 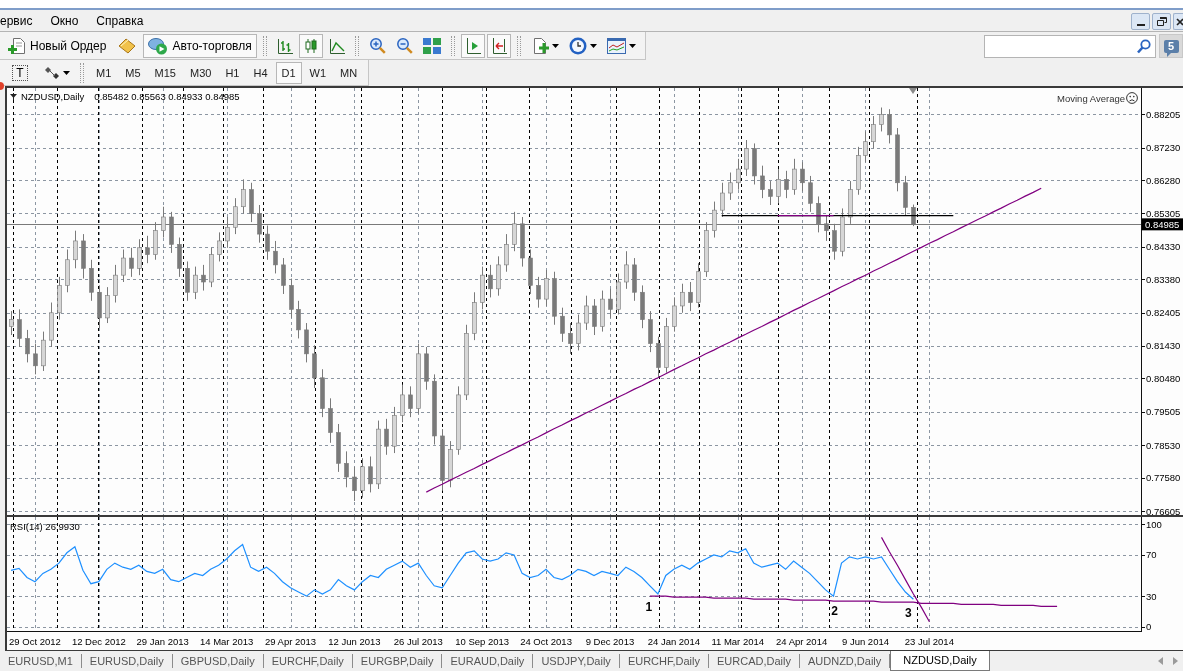 I want to click on chart-tab: EURUSD,Daily, so click(x=127, y=661).